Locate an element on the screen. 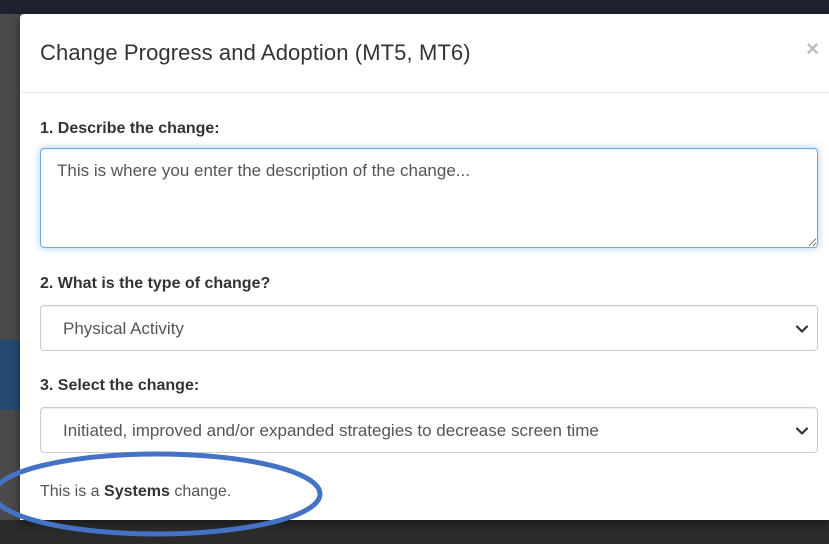 The height and width of the screenshot is (544, 829). background-blue-block is located at coordinates (10, 375).